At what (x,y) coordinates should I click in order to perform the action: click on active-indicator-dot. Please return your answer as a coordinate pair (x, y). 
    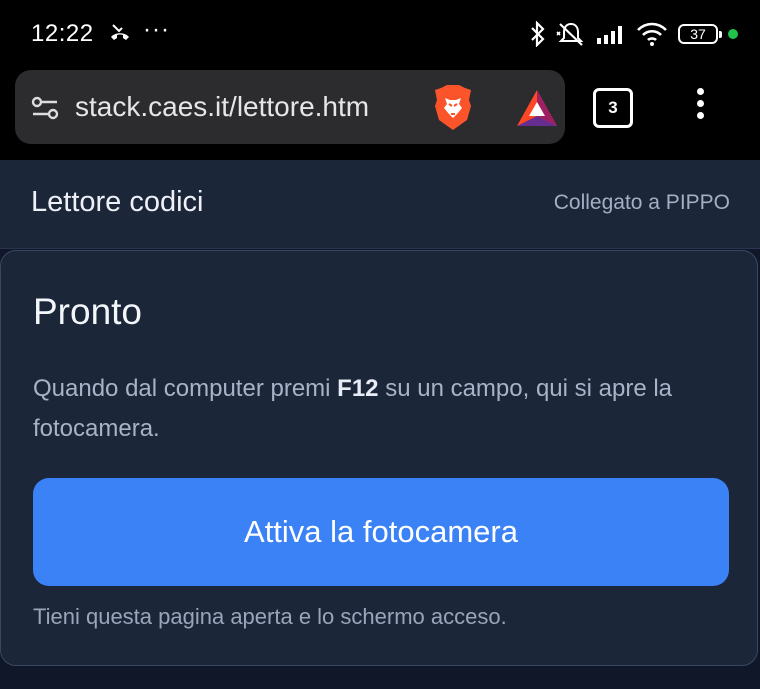
    Looking at the image, I should click on (733, 34).